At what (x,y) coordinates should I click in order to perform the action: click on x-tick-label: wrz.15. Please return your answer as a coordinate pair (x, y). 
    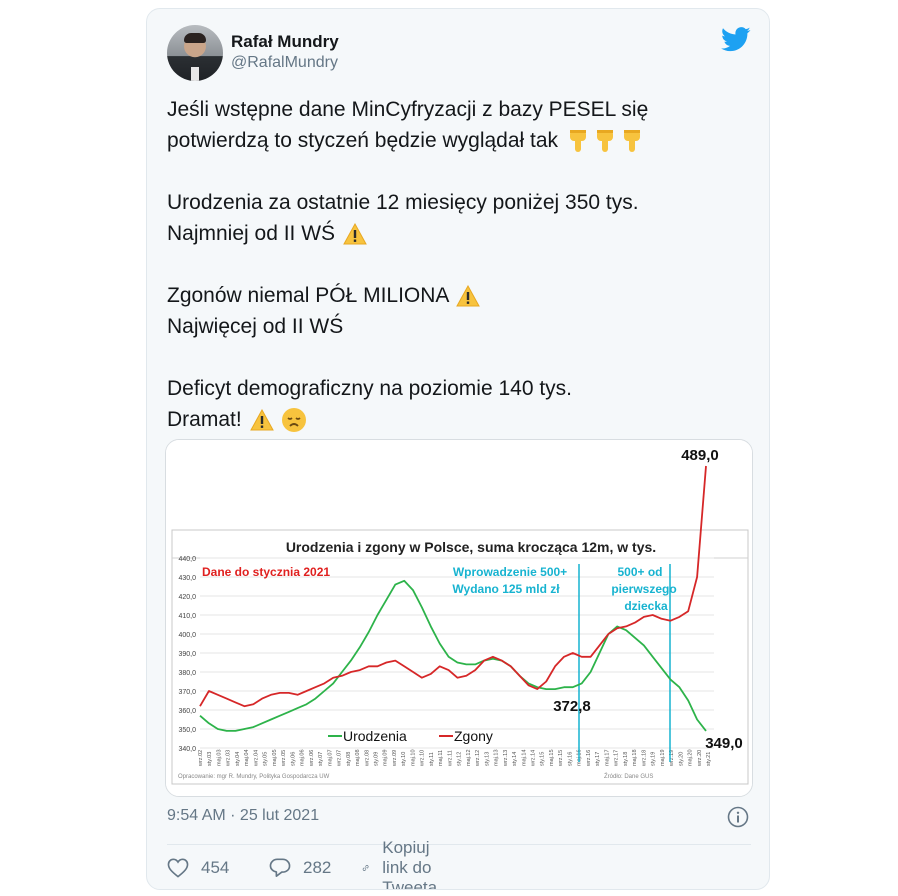
    Looking at the image, I should click on (561, 758).